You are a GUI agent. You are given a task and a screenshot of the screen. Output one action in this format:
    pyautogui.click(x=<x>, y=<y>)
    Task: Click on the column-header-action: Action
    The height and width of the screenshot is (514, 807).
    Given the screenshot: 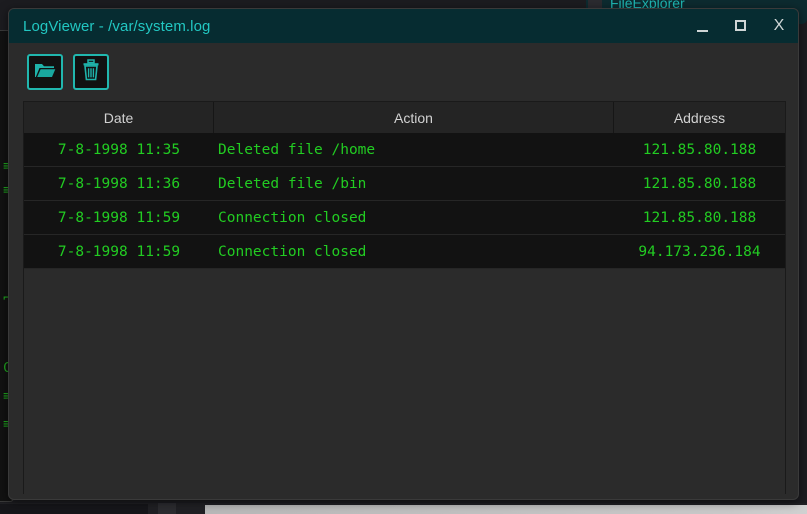 What is the action you would take?
    pyautogui.click(x=414, y=117)
    